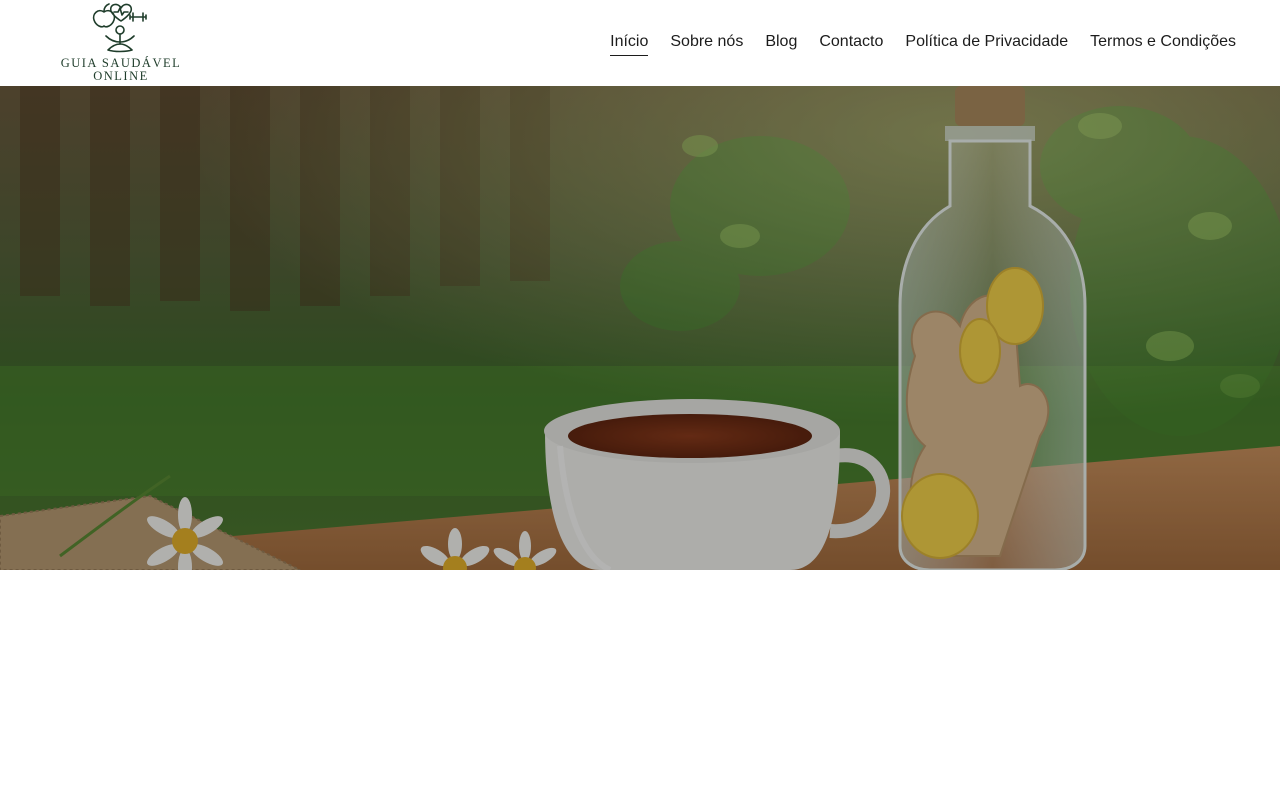  What do you see at coordinates (1163, 43) in the screenshot?
I see `nav-link-termos-condicoes: Termos e Condições` at bounding box center [1163, 43].